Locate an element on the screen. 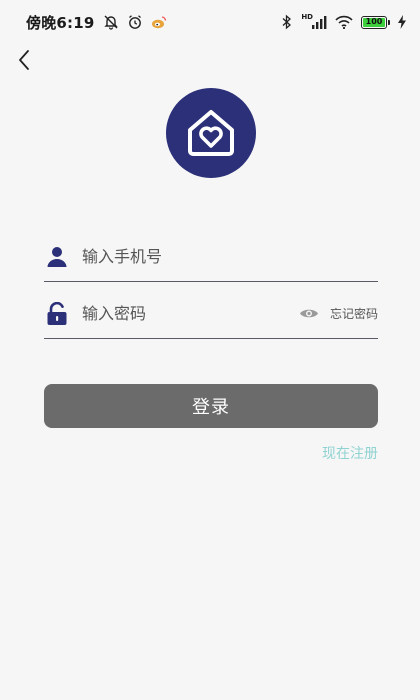  battery-icon: 100 is located at coordinates (375, 22).